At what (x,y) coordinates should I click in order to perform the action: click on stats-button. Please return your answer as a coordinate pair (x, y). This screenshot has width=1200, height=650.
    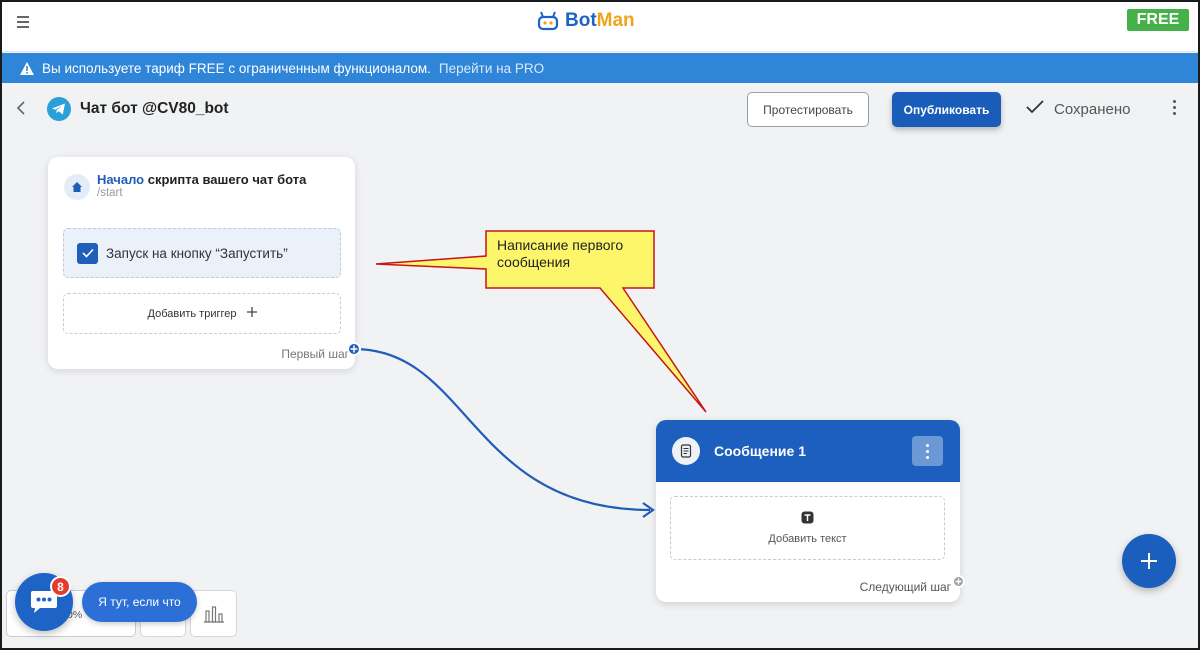
    Looking at the image, I should click on (213, 613).